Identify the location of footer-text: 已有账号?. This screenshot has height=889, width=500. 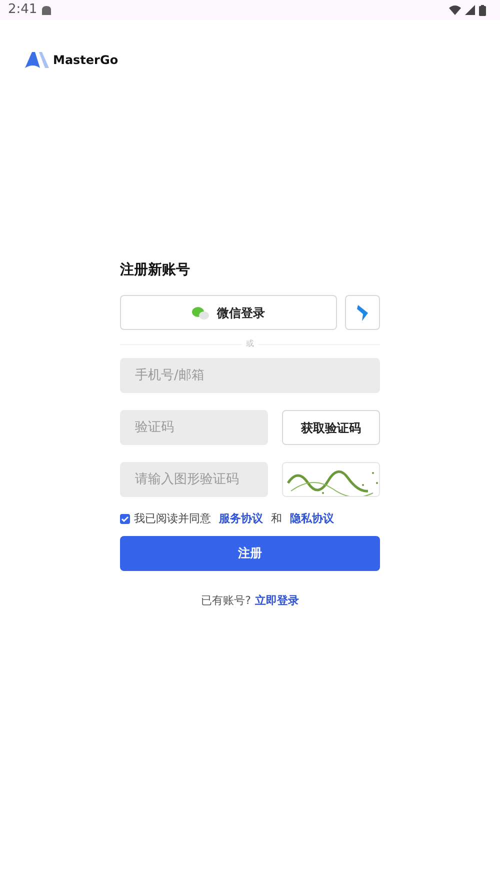
(226, 600).